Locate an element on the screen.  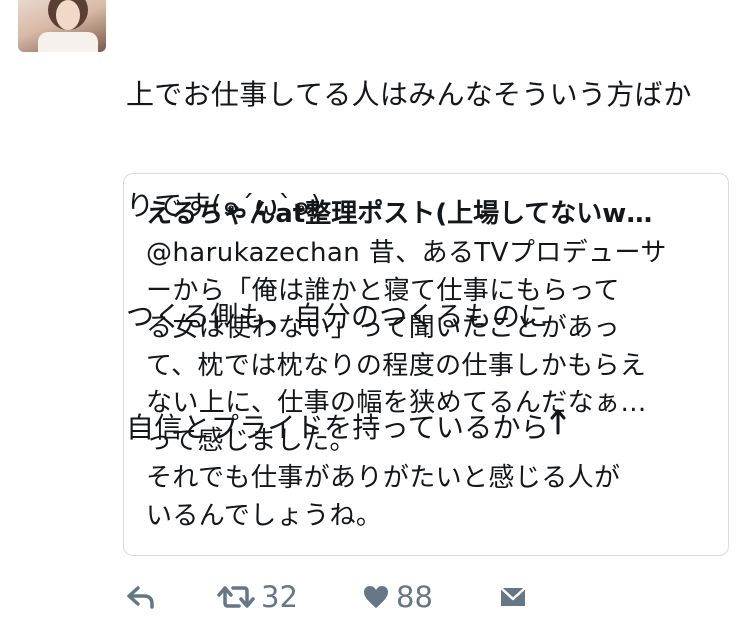
like-button: 88 is located at coordinates (397, 597).